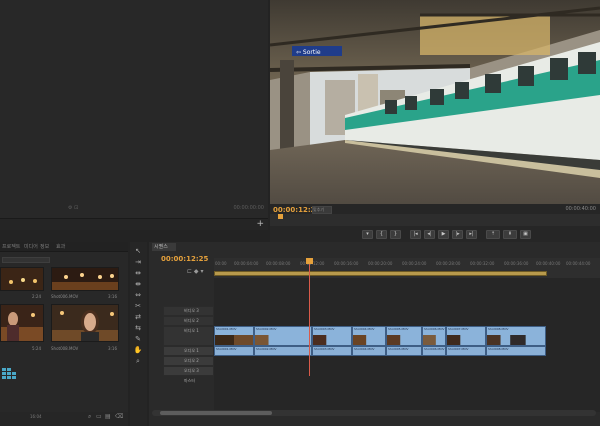 This screenshot has height=426, width=600. I want to click on audio-clip: Shot008.MOV, so click(516, 351).